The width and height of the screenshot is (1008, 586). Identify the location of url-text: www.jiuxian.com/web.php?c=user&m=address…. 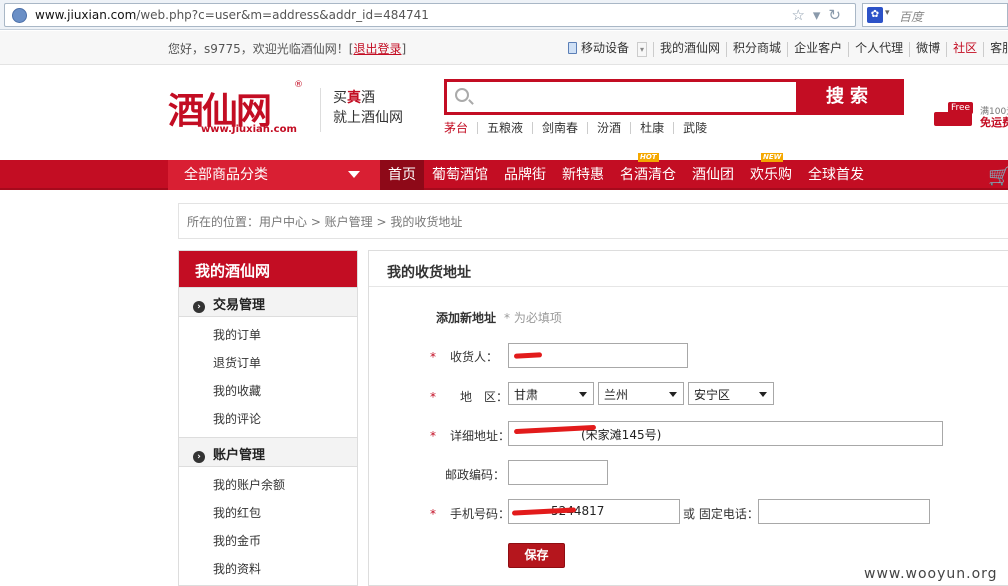
(232, 15).